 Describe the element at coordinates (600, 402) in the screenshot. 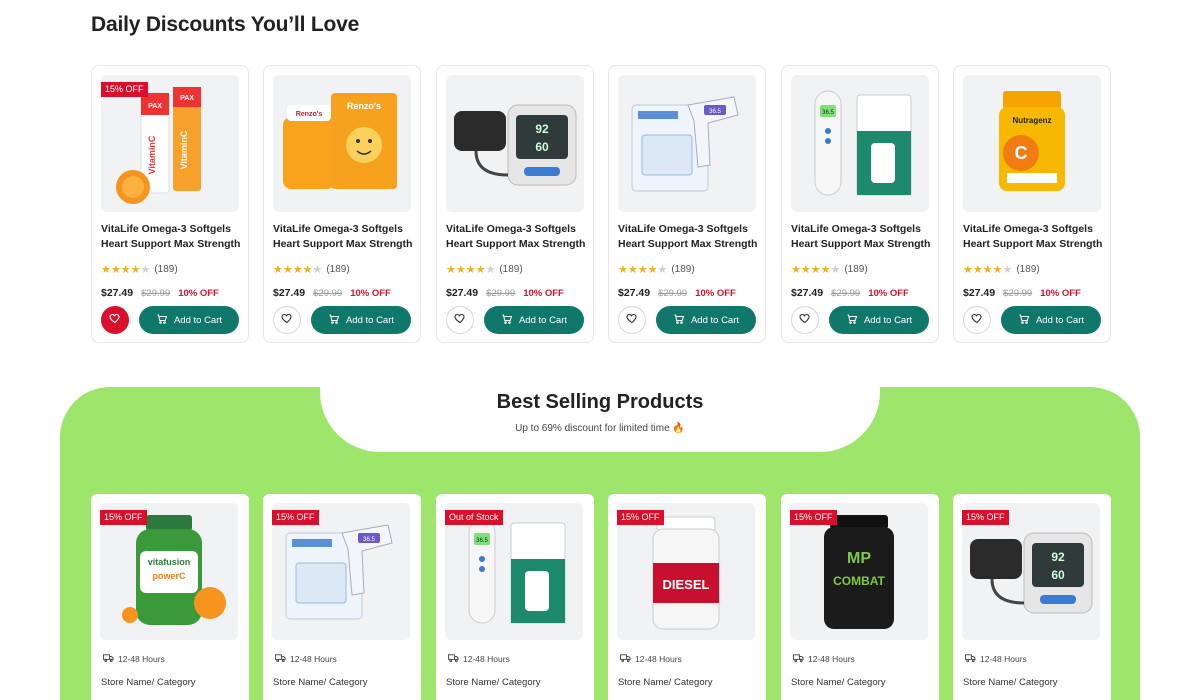

I see `best-selling-title: Best Selling Products` at that location.